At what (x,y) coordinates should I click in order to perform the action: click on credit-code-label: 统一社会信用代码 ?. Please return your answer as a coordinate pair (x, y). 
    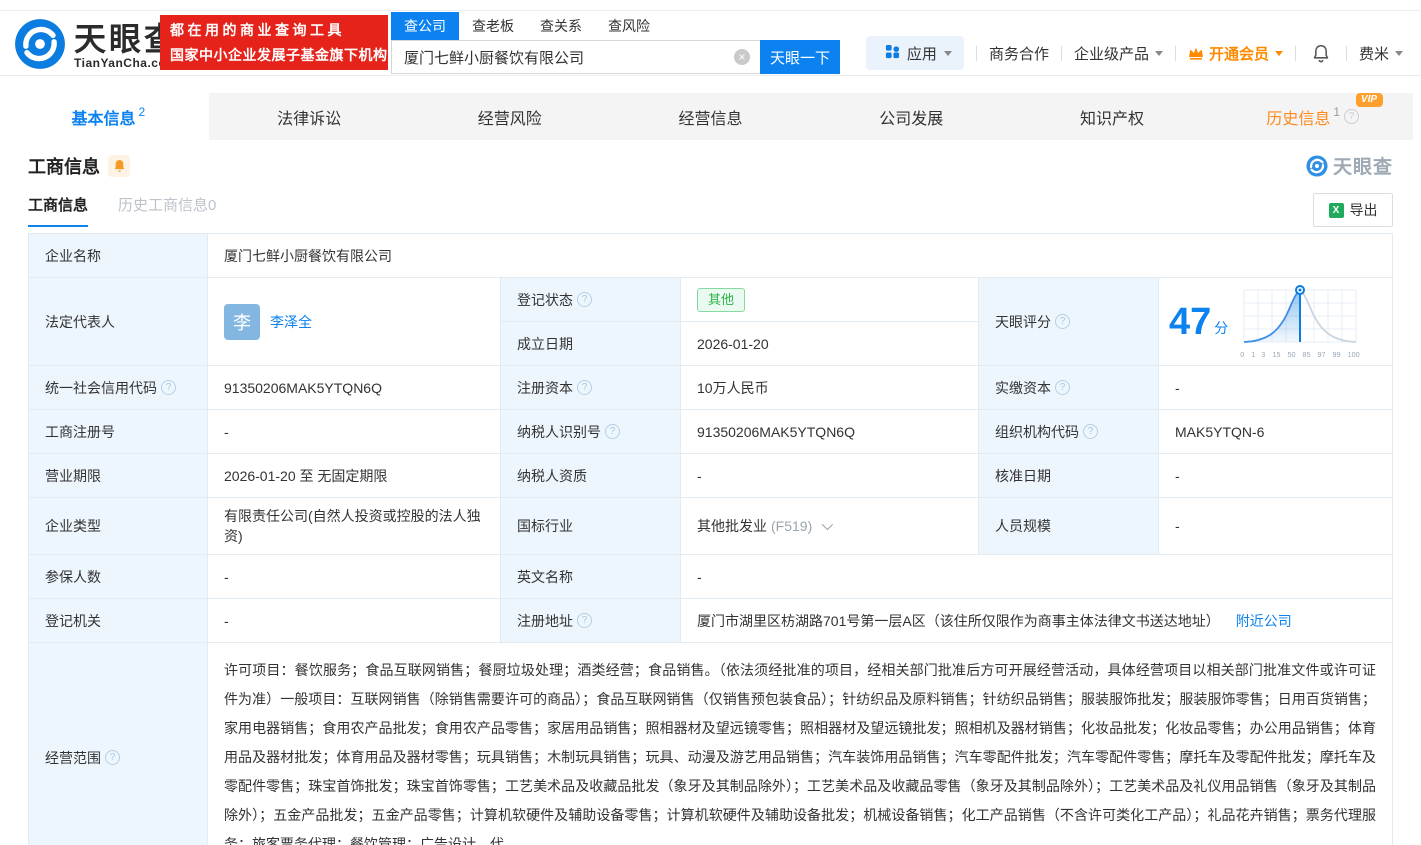
    Looking at the image, I should click on (118, 388).